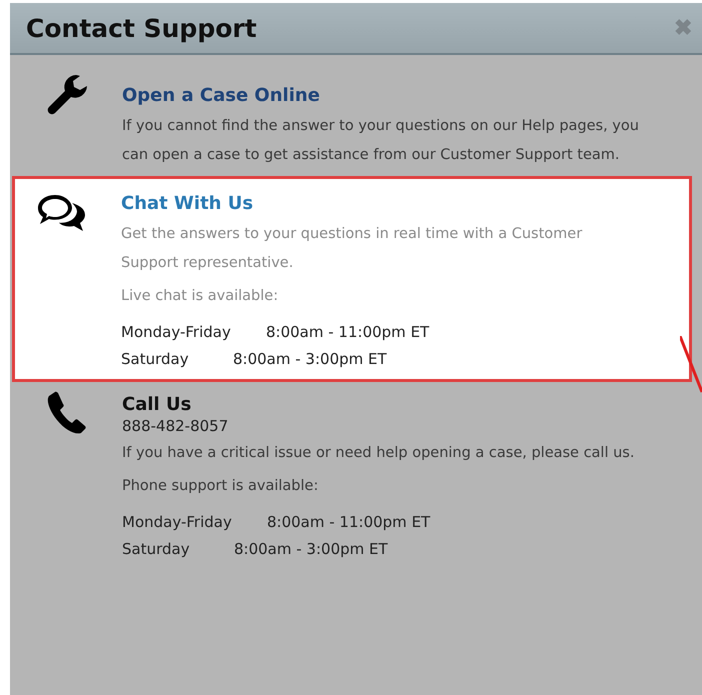 The image size is (702, 695). What do you see at coordinates (175, 426) in the screenshot?
I see `phone-number: 888-482-8057` at bounding box center [175, 426].